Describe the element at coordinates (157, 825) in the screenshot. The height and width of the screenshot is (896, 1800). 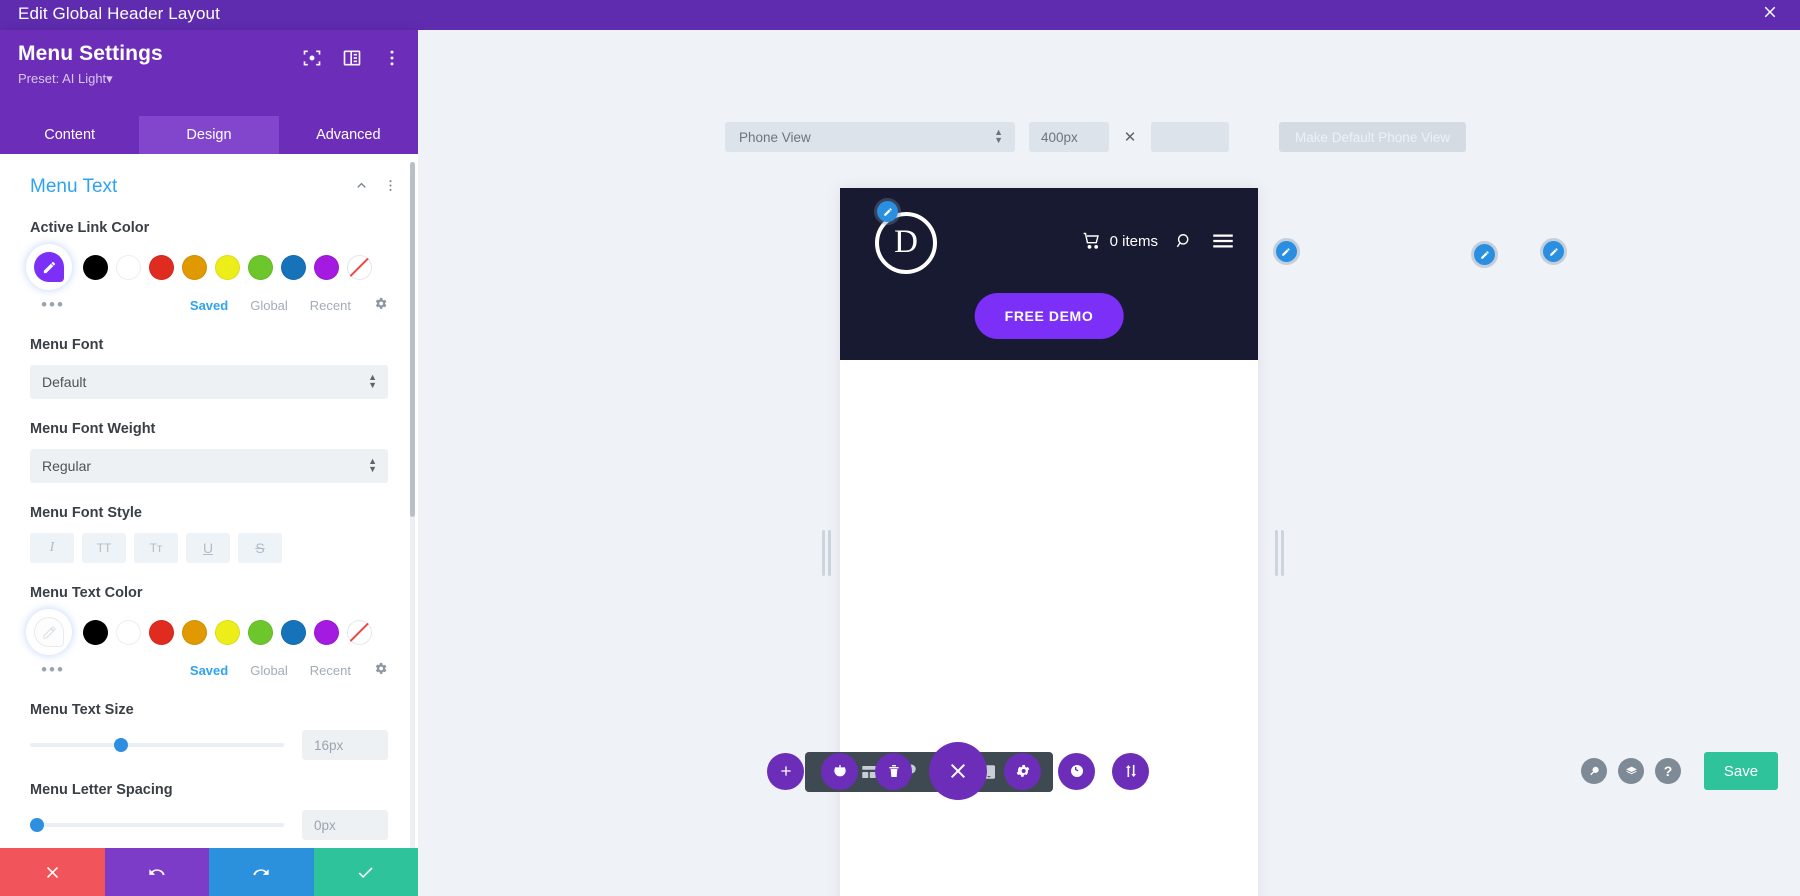
I see `menu-letter-spacing-slider` at that location.